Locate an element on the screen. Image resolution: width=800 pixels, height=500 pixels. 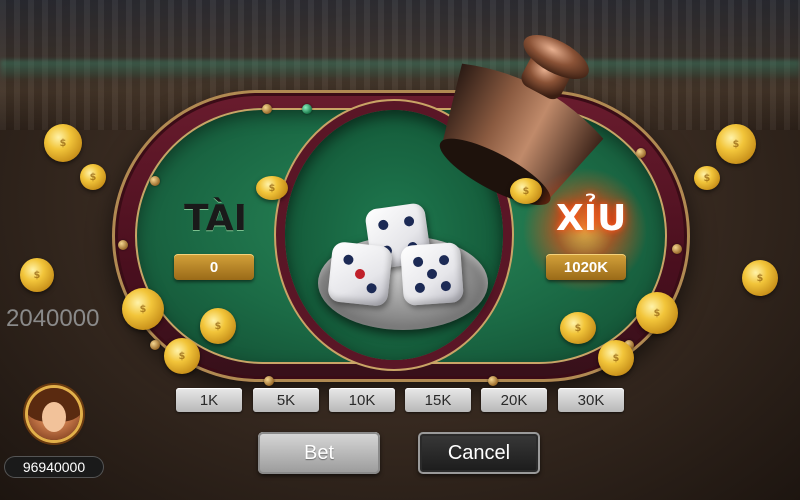
chip-30k: 30K is located at coordinates (591, 400).